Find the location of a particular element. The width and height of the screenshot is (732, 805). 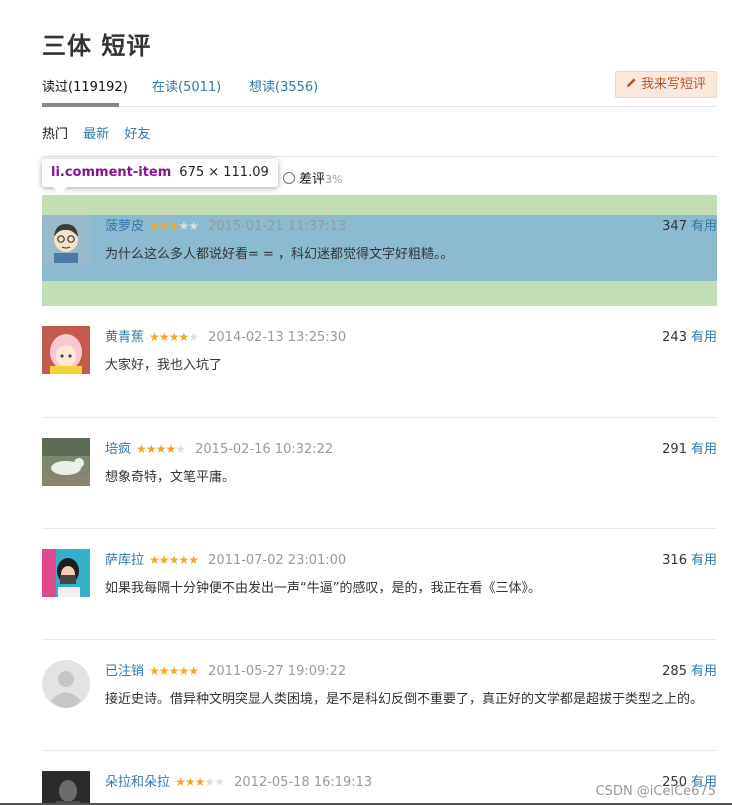

tab-read: 读过(119192) is located at coordinates (85, 85).